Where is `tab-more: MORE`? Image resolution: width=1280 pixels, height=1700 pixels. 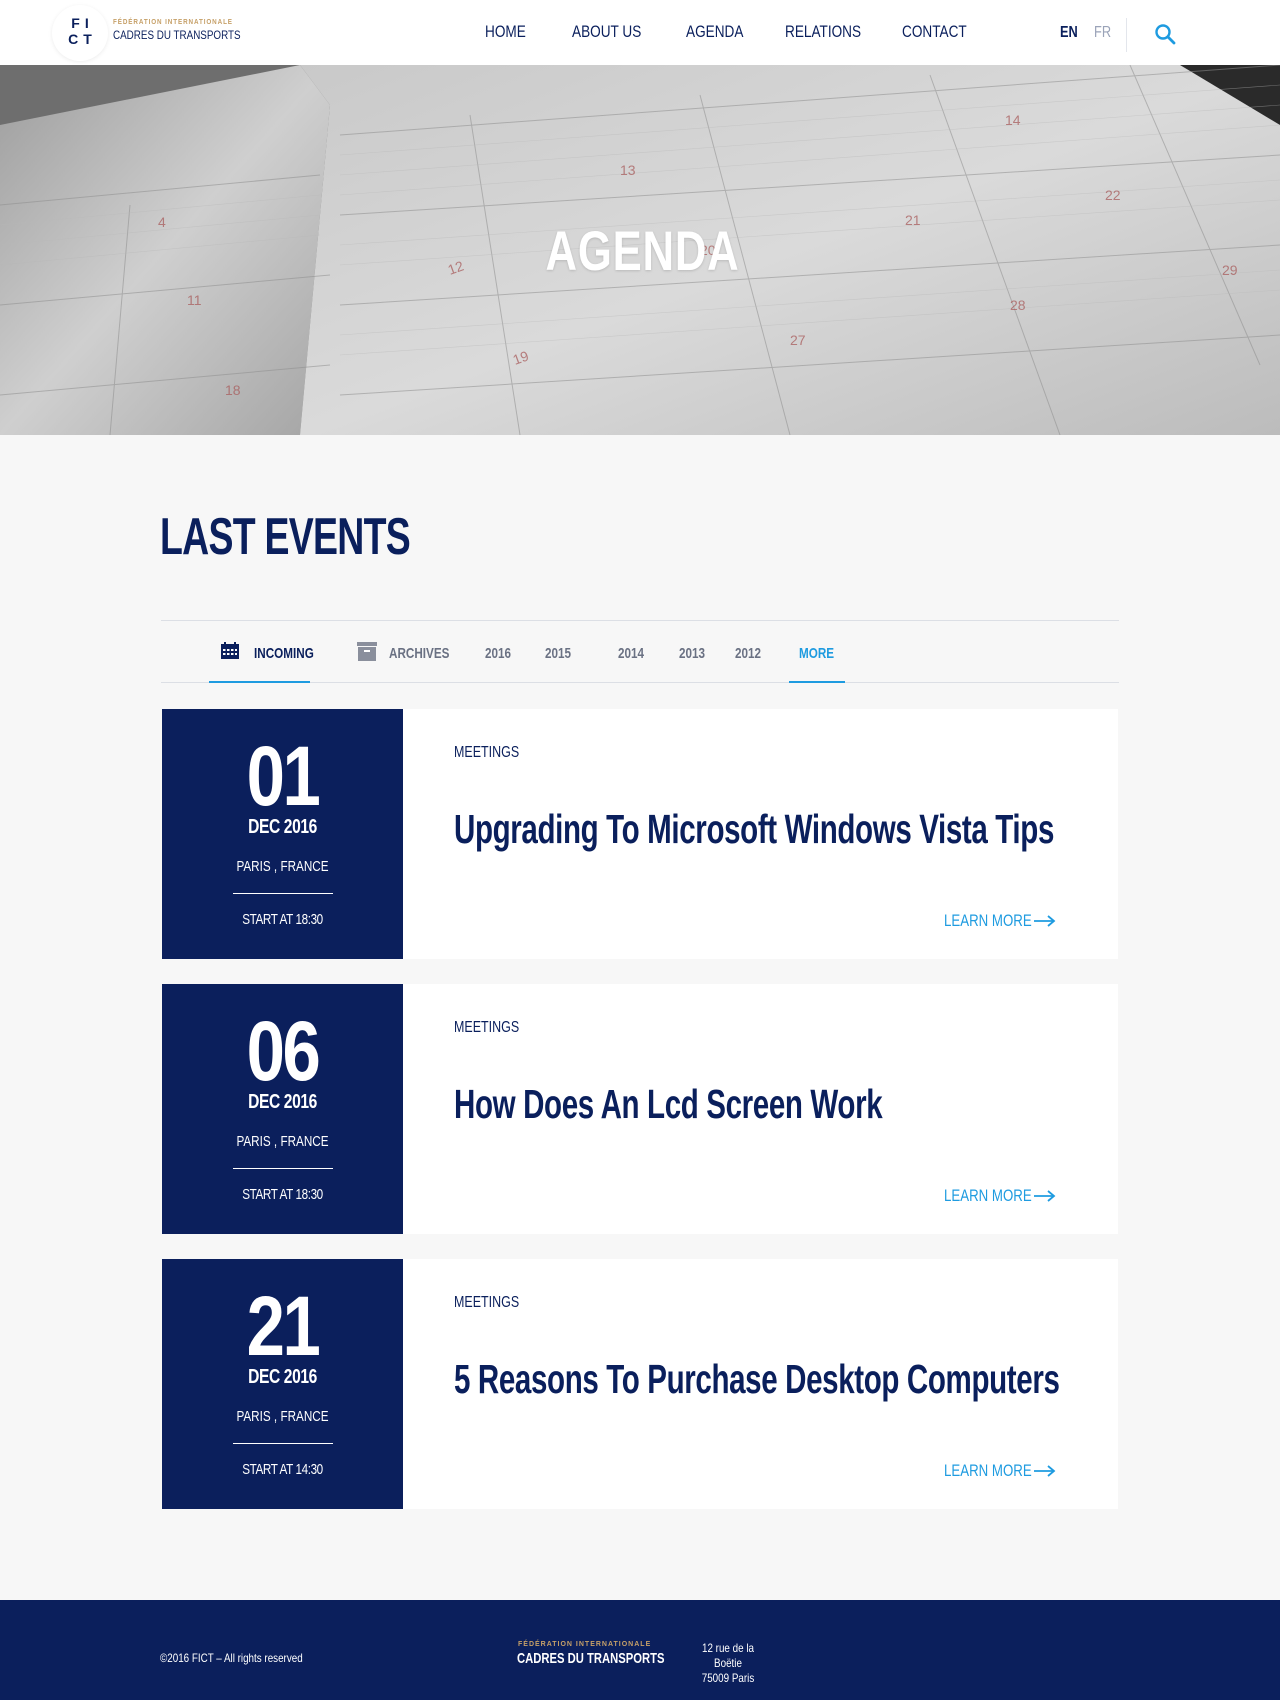
tab-more: MORE is located at coordinates (816, 653).